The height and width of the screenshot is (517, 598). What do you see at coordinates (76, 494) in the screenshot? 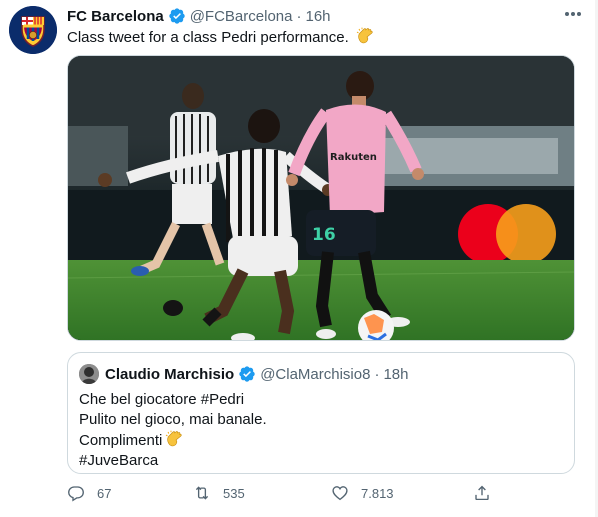
I see `reply-icon` at bounding box center [76, 494].